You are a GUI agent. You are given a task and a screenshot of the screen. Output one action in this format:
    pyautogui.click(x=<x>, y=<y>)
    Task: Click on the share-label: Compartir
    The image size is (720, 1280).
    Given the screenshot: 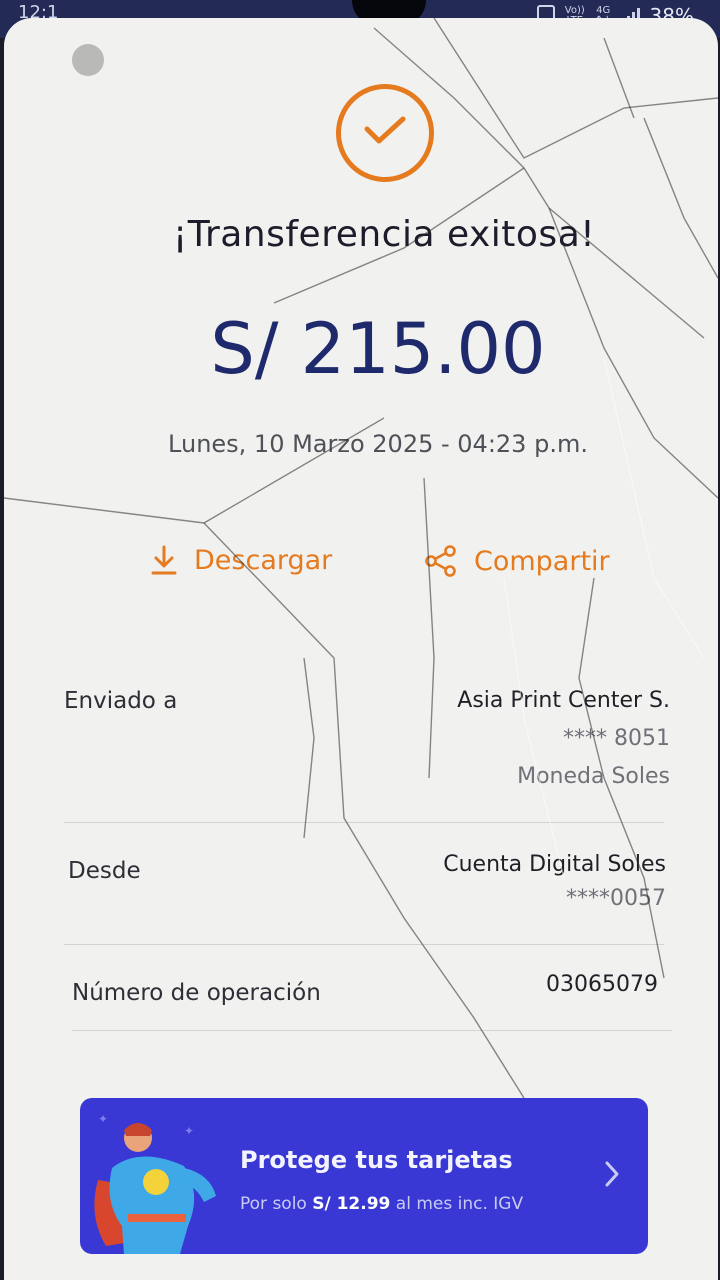 What is the action you would take?
    pyautogui.click(x=542, y=561)
    